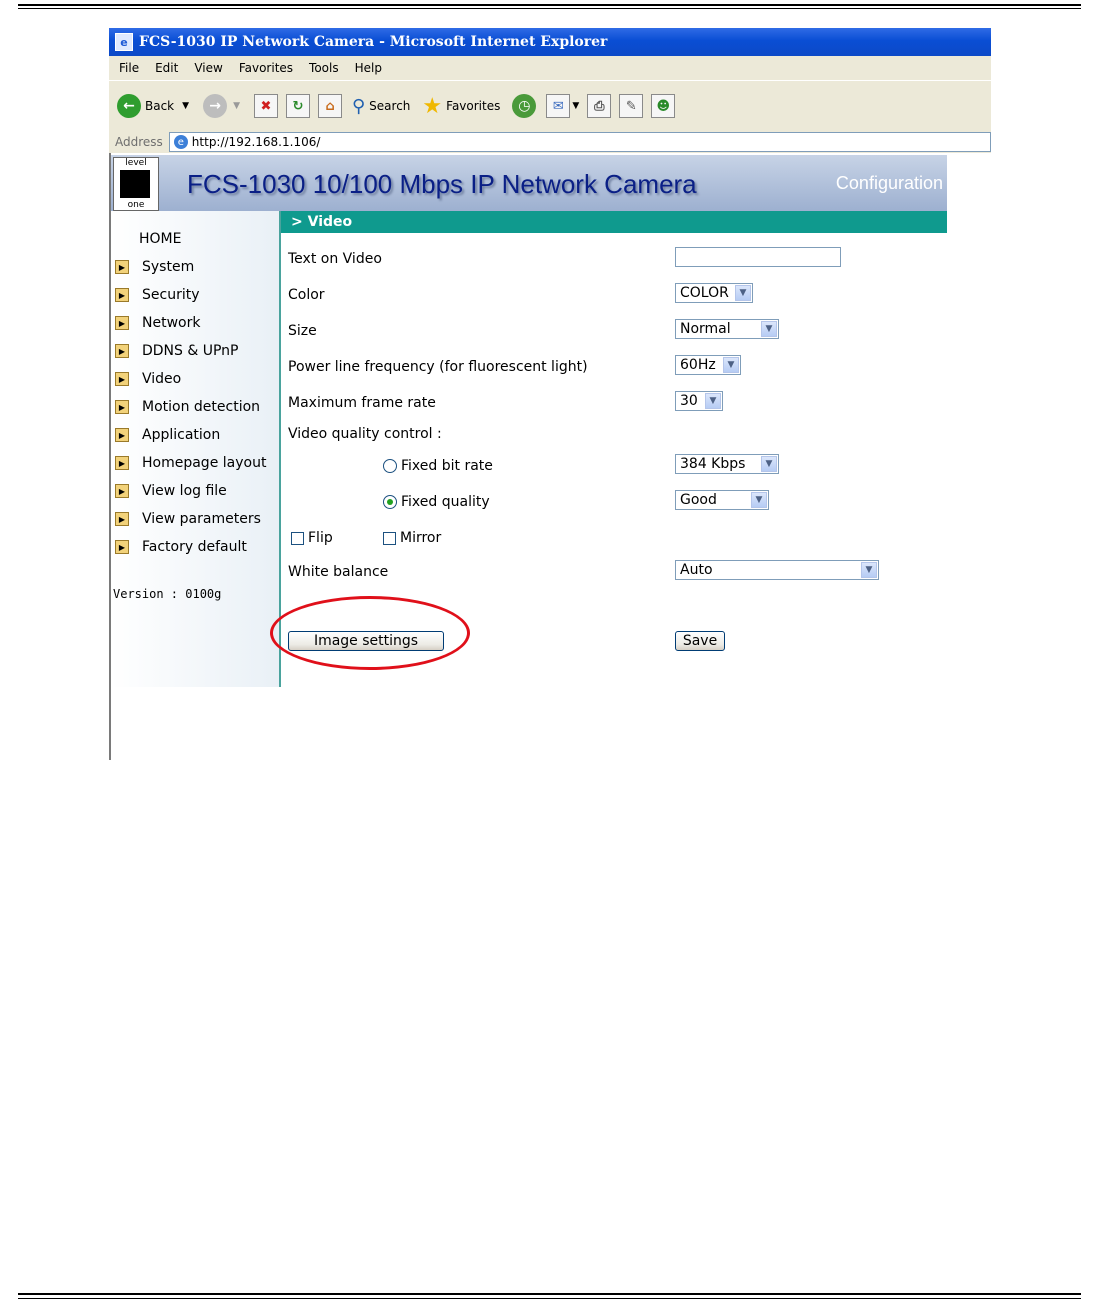 The height and width of the screenshot is (1303, 1099). What do you see at coordinates (700, 641) in the screenshot?
I see `save-button: Save` at bounding box center [700, 641].